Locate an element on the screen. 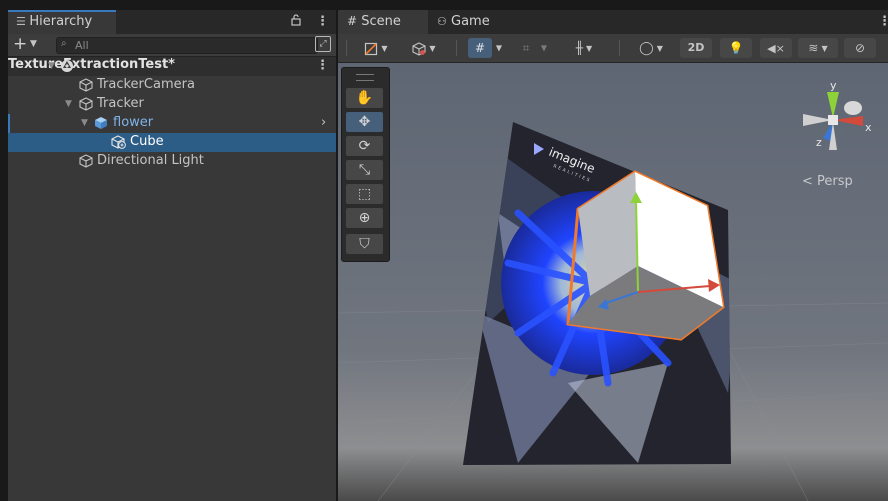  custom-tool-button: ⛉ is located at coordinates (364, 244).